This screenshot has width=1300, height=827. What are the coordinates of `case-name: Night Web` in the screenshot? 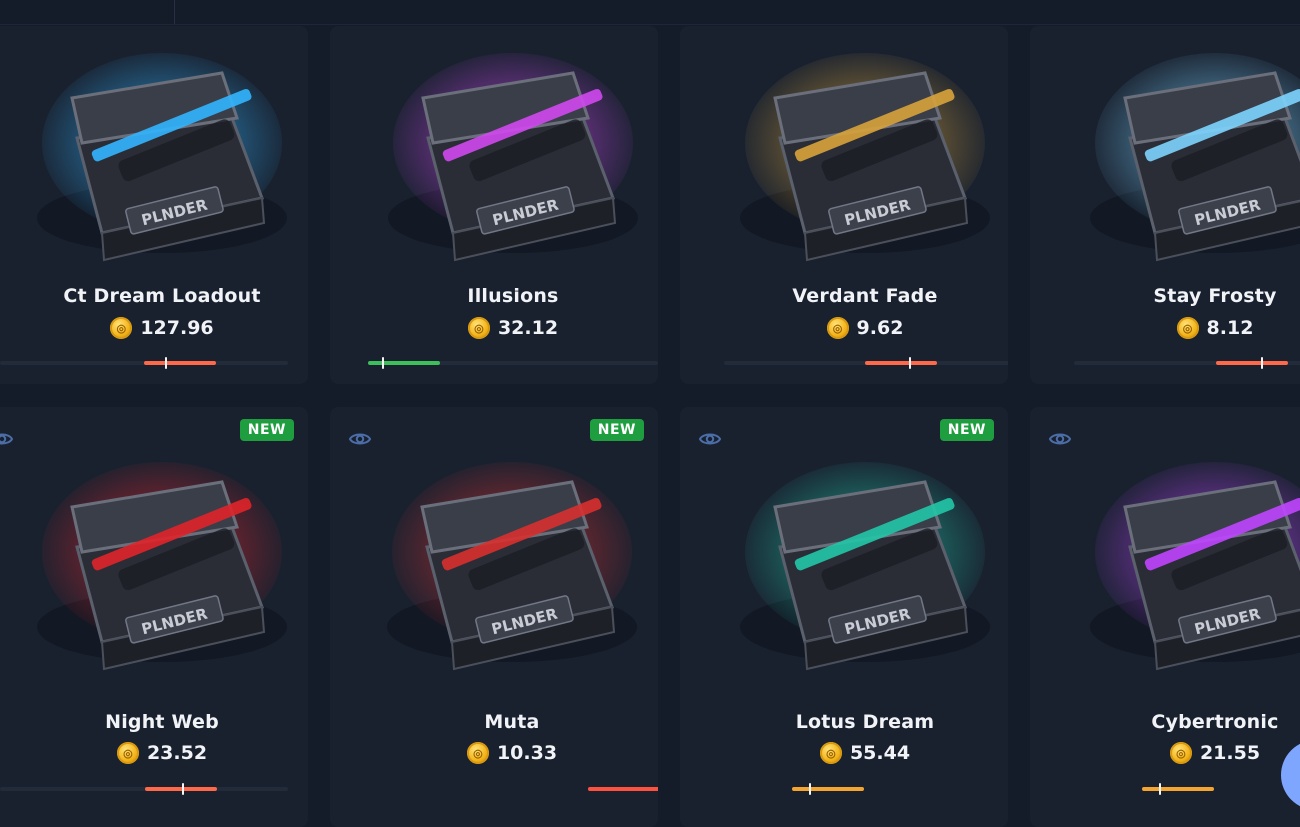 It's located at (162, 722).